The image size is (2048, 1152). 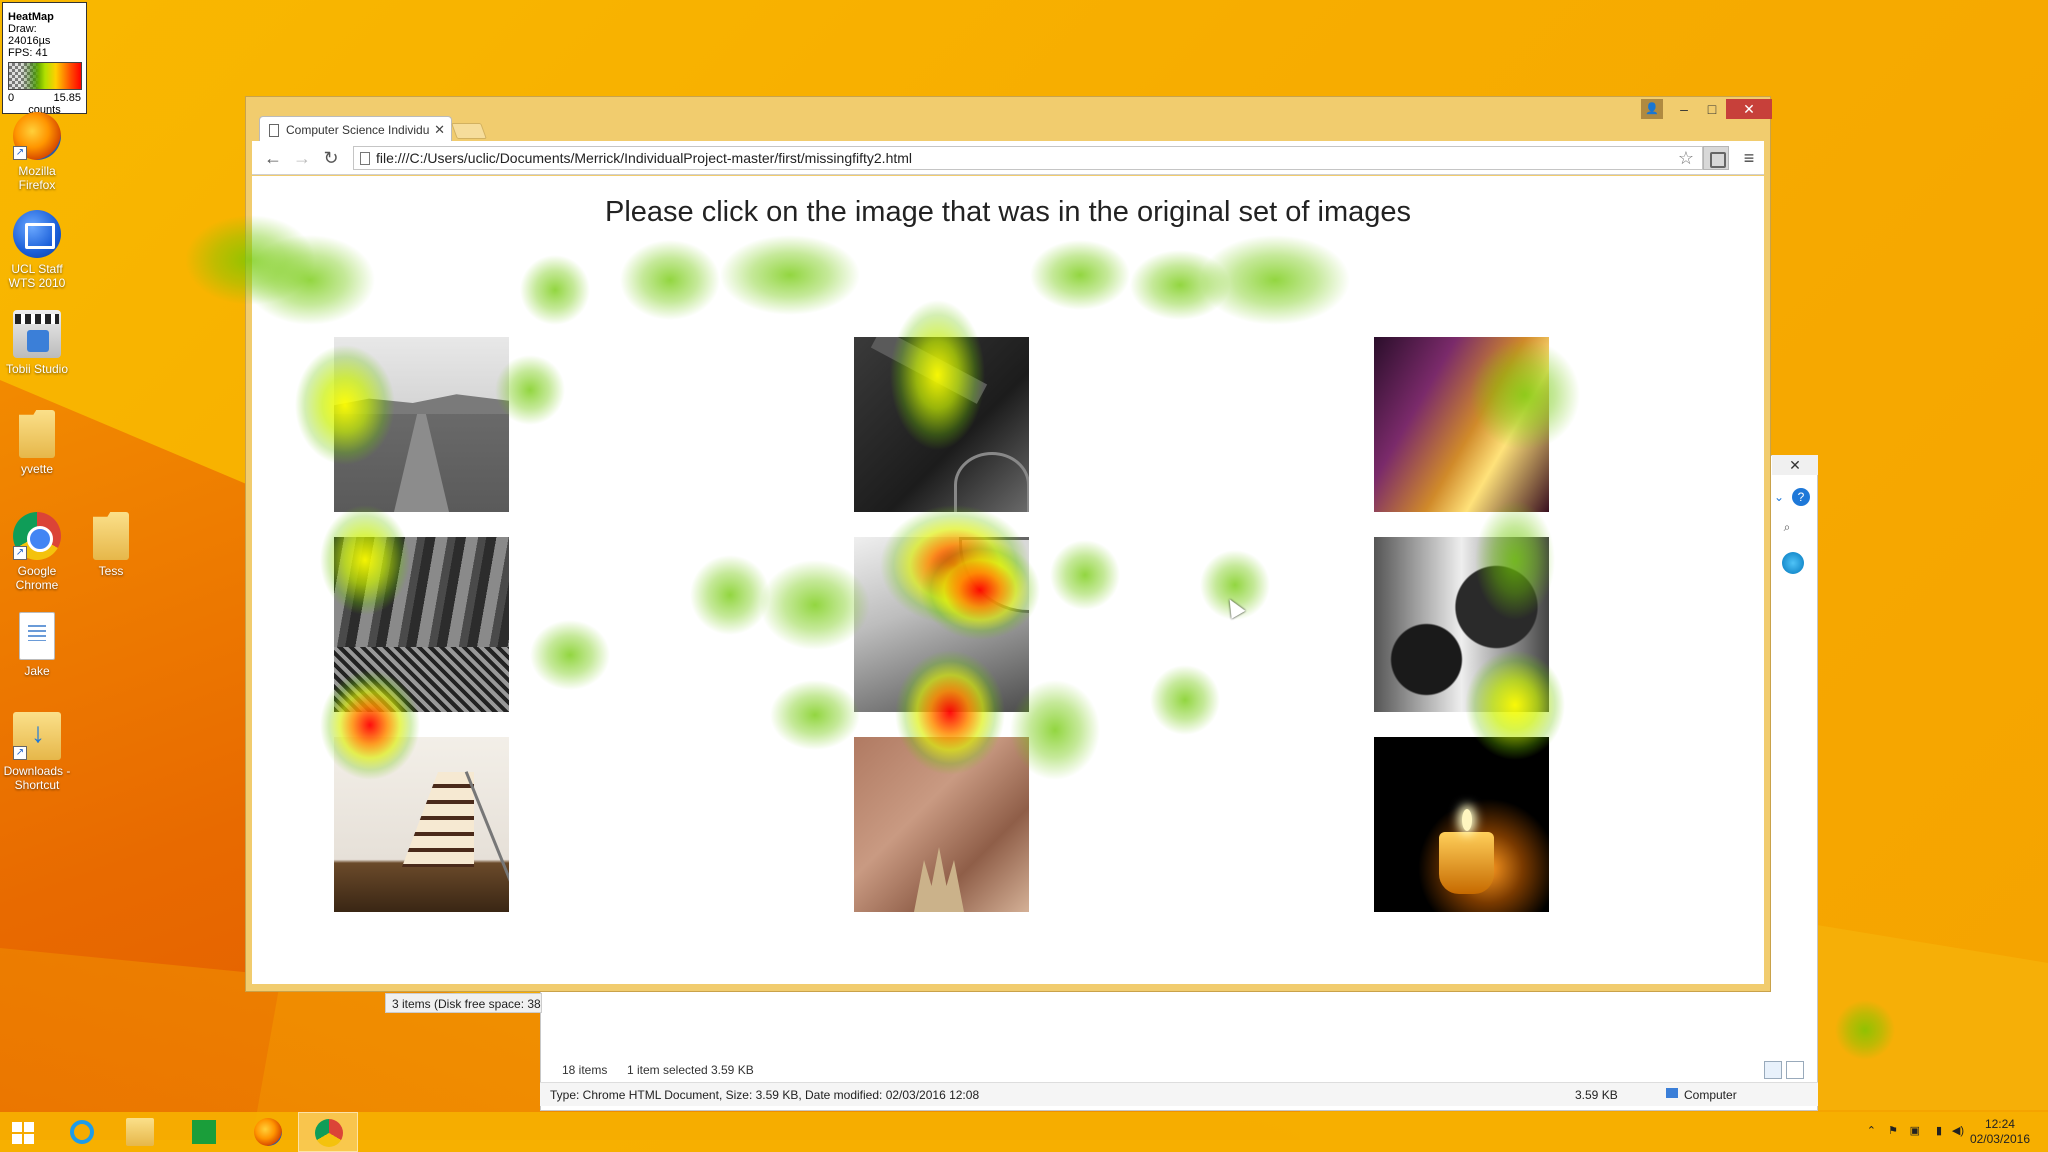 I want to click on desktop-icon-label: yvette, so click(x=36, y=469).